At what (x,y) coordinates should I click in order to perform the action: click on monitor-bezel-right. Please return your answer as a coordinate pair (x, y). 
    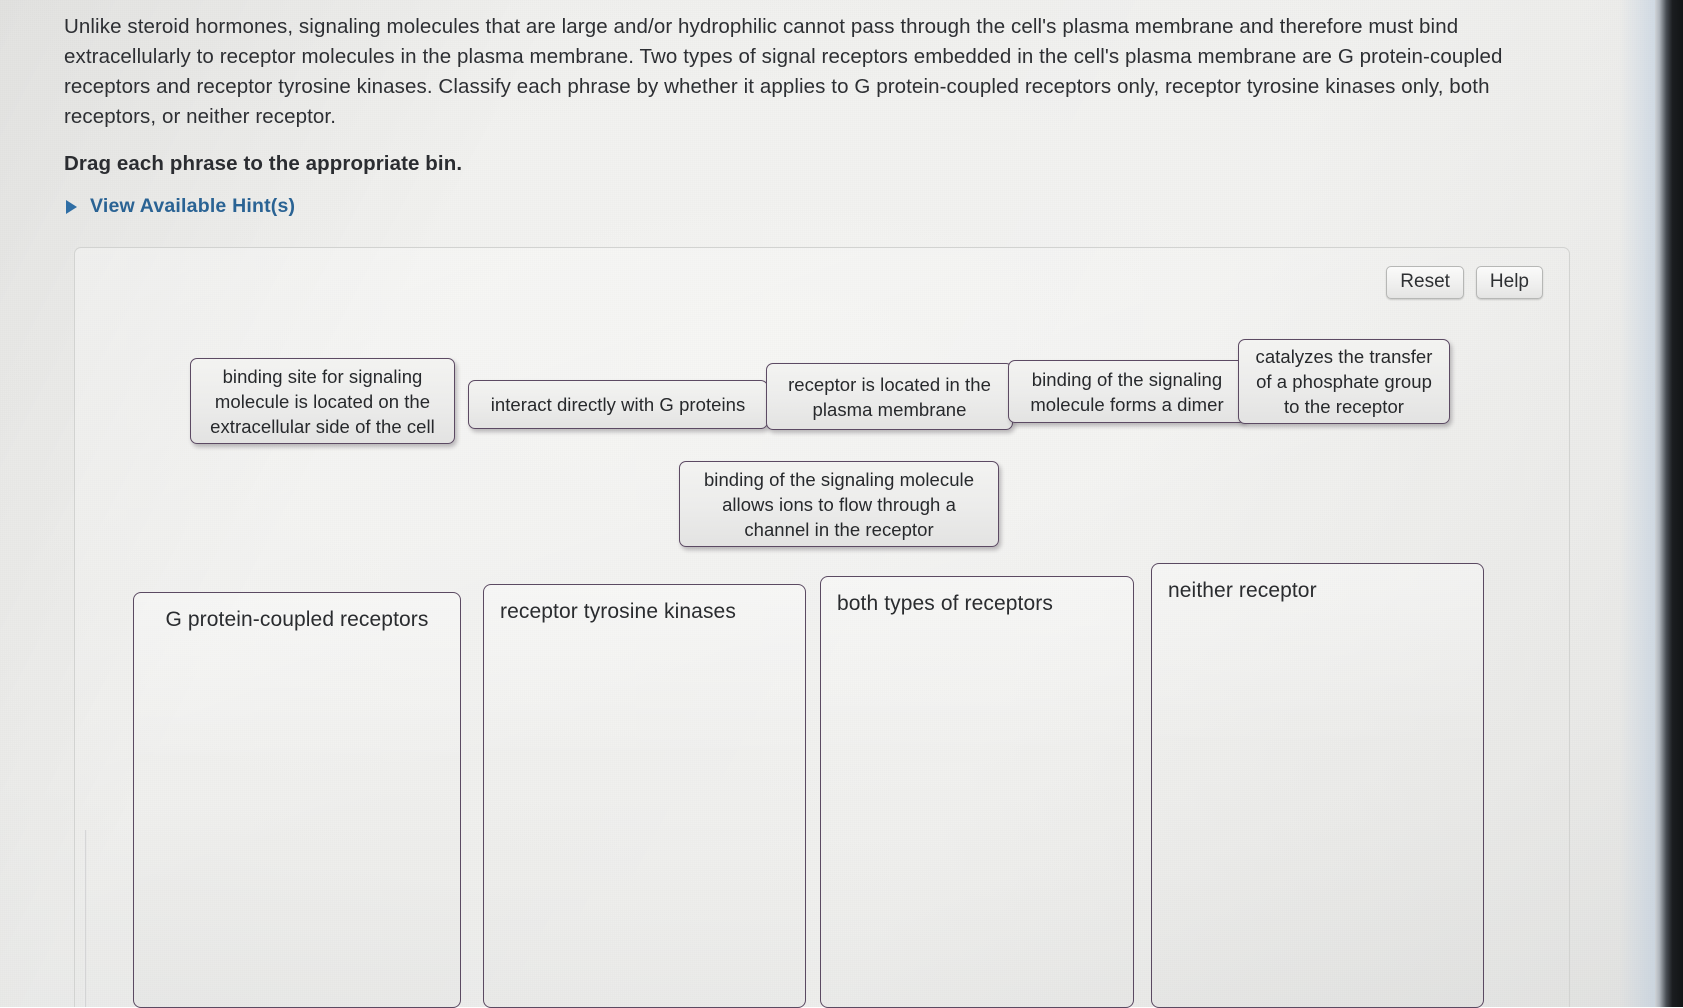
    Looking at the image, I should click on (1669, 503).